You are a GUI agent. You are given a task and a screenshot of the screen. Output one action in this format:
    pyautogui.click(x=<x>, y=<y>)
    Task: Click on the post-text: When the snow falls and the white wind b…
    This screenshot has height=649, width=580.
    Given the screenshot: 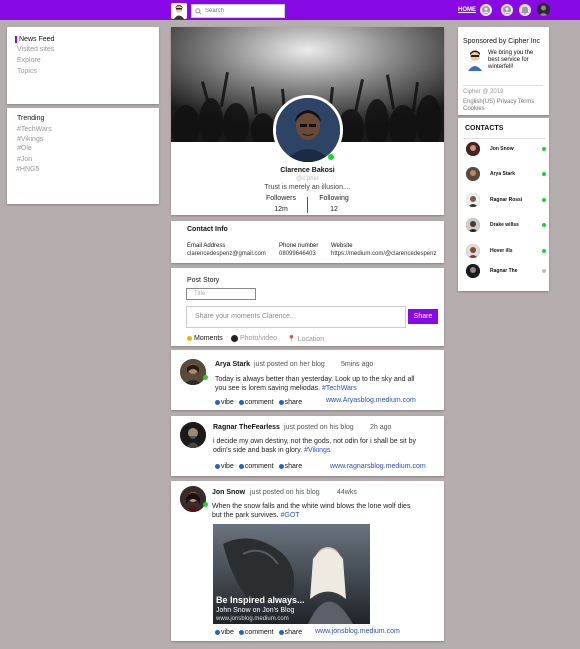 What is the action you would take?
    pyautogui.click(x=311, y=511)
    